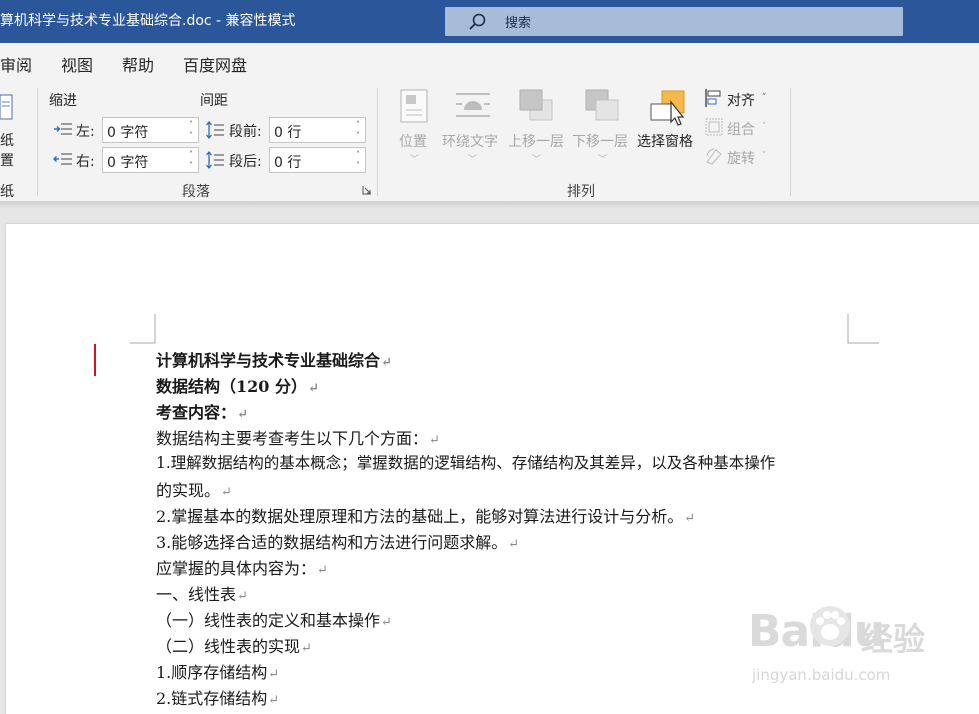 The height and width of the screenshot is (714, 979). I want to click on wrap-text-icon, so click(473, 105).